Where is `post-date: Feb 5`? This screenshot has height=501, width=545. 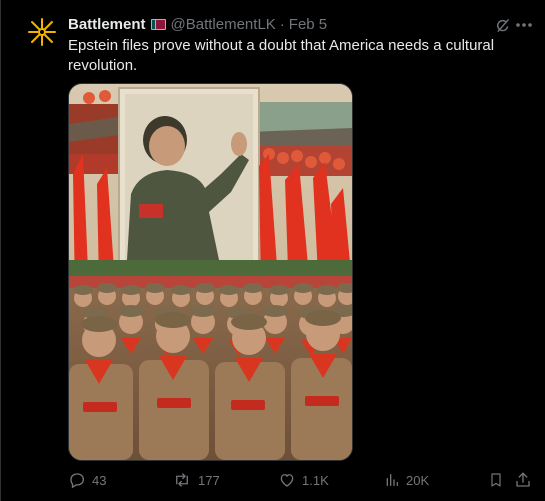
post-date: Feb 5 is located at coordinates (308, 24).